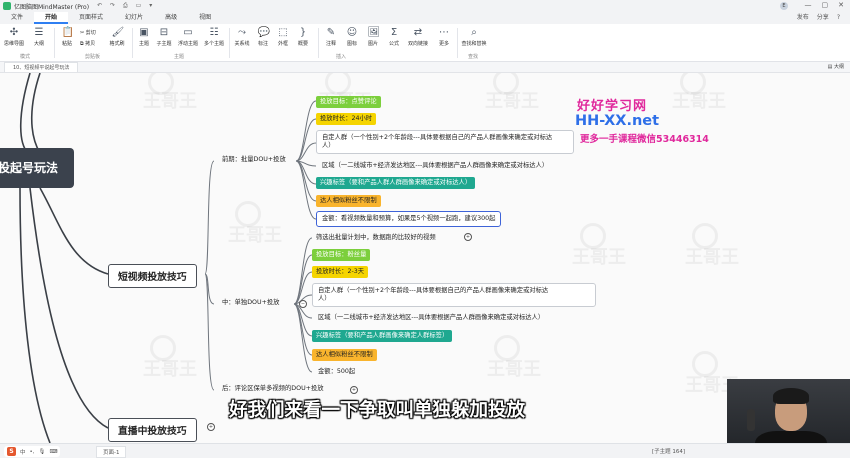  Describe the element at coordinates (341, 255) in the screenshot. I see `topic-goal: 投放目标：粉丝量` at that location.